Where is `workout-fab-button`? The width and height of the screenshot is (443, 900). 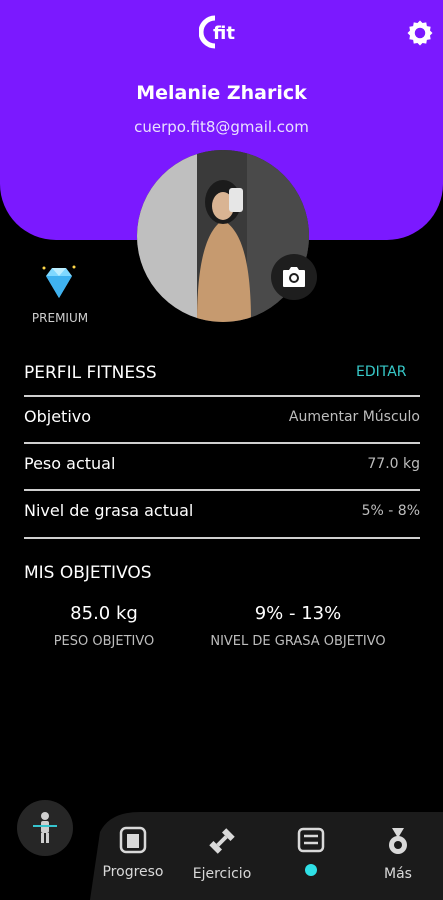
workout-fab-button is located at coordinates (45, 828).